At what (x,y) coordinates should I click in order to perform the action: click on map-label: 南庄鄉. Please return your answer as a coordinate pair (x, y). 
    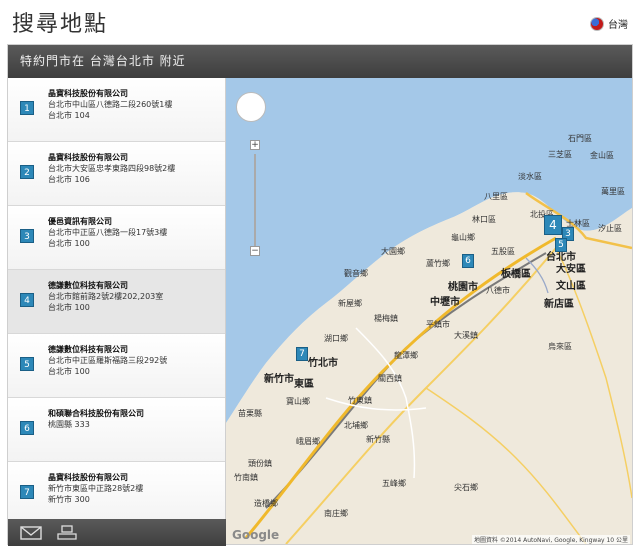
    Looking at the image, I should click on (336, 513).